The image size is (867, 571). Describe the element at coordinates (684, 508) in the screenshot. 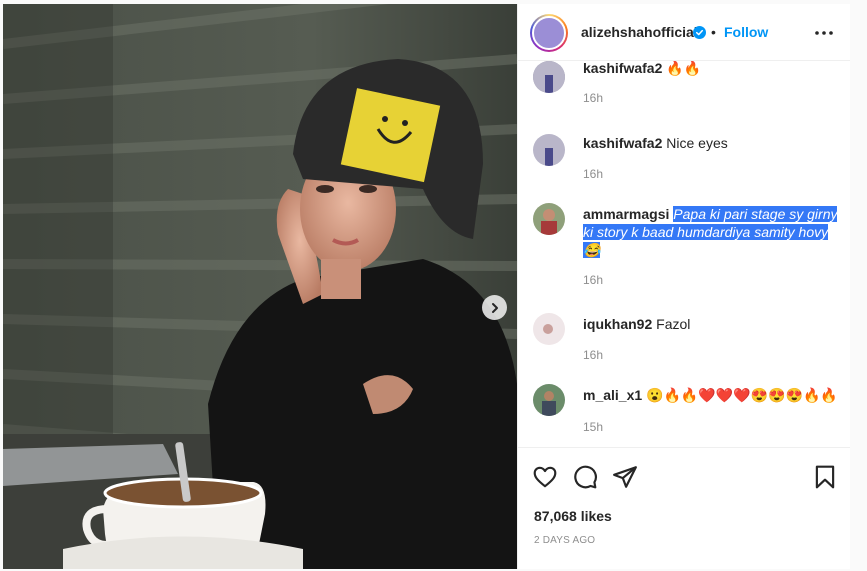

I see `post-actions: 87,068 likes 2 DAYS AGO` at that location.